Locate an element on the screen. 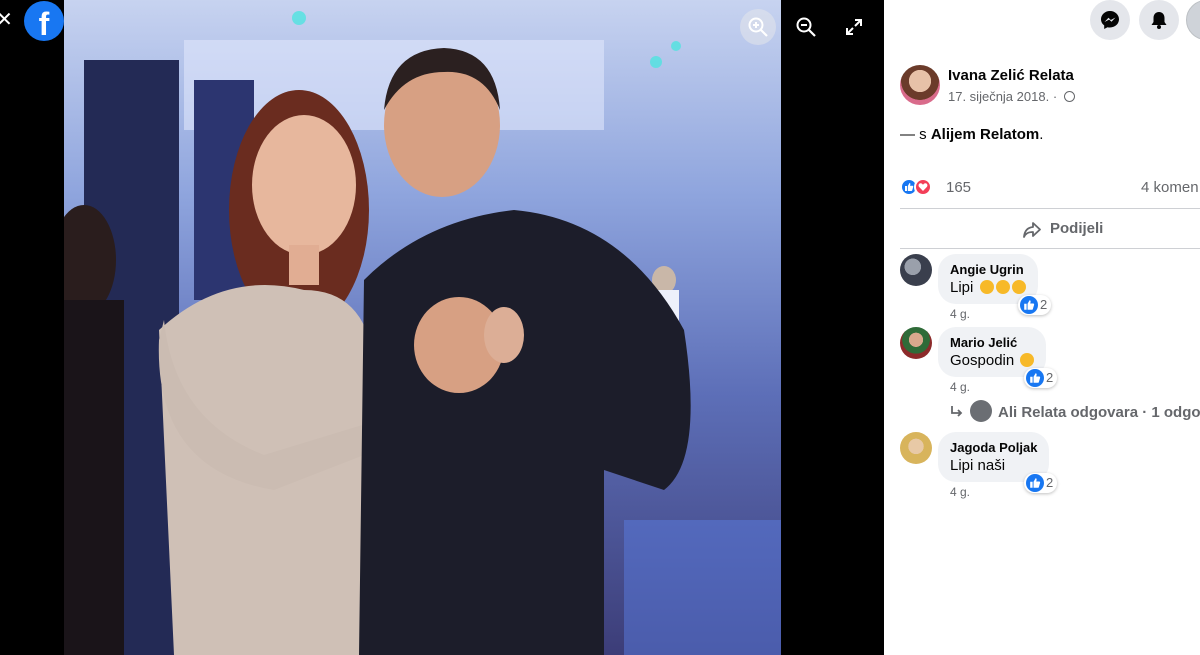 The image size is (1200, 655). fullscreen-button is located at coordinates (854, 27).